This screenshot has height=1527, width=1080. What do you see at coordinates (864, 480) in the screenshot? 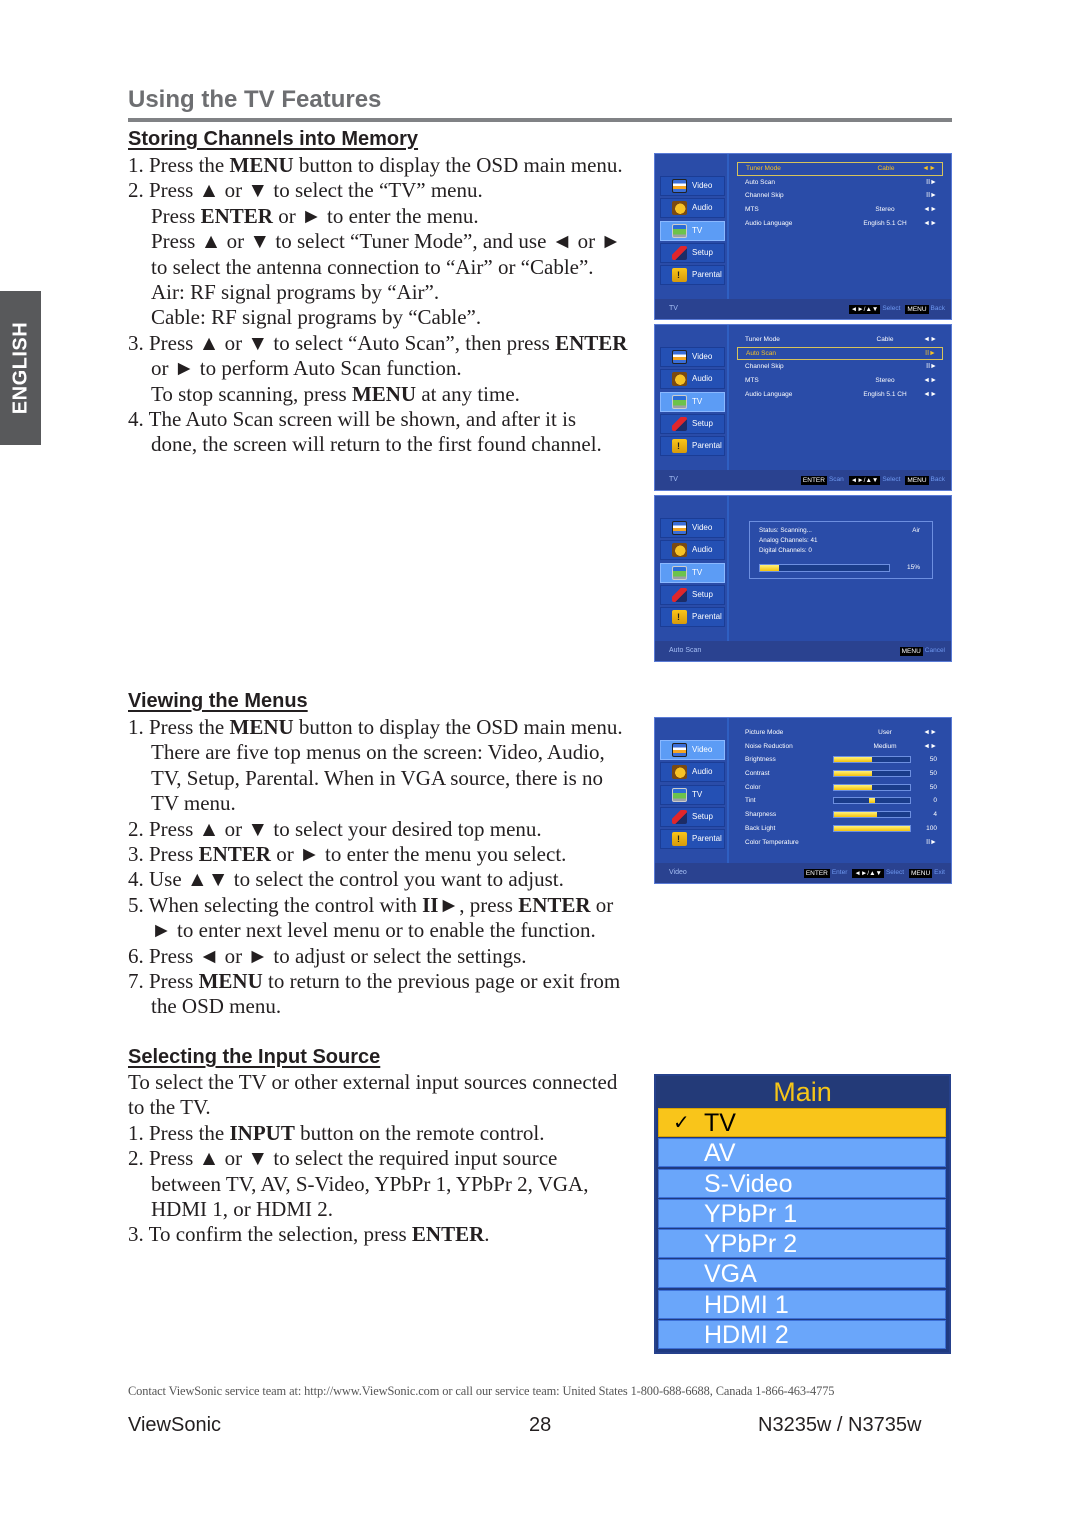
I see `key--icon: ◄►/▲▼` at bounding box center [864, 480].